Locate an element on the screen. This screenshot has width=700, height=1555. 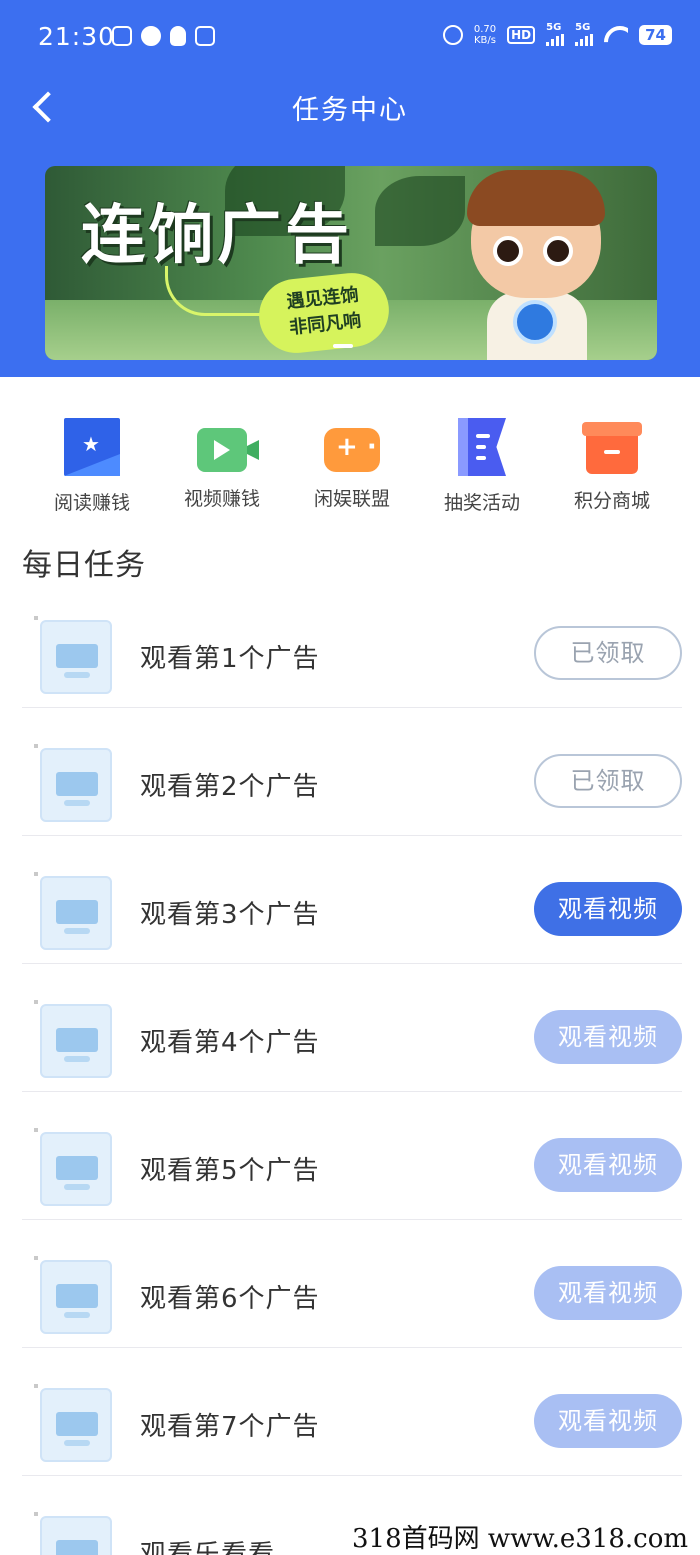
site-watermark: 318首码网 www.e318.com is located at coordinates (520, 1536).